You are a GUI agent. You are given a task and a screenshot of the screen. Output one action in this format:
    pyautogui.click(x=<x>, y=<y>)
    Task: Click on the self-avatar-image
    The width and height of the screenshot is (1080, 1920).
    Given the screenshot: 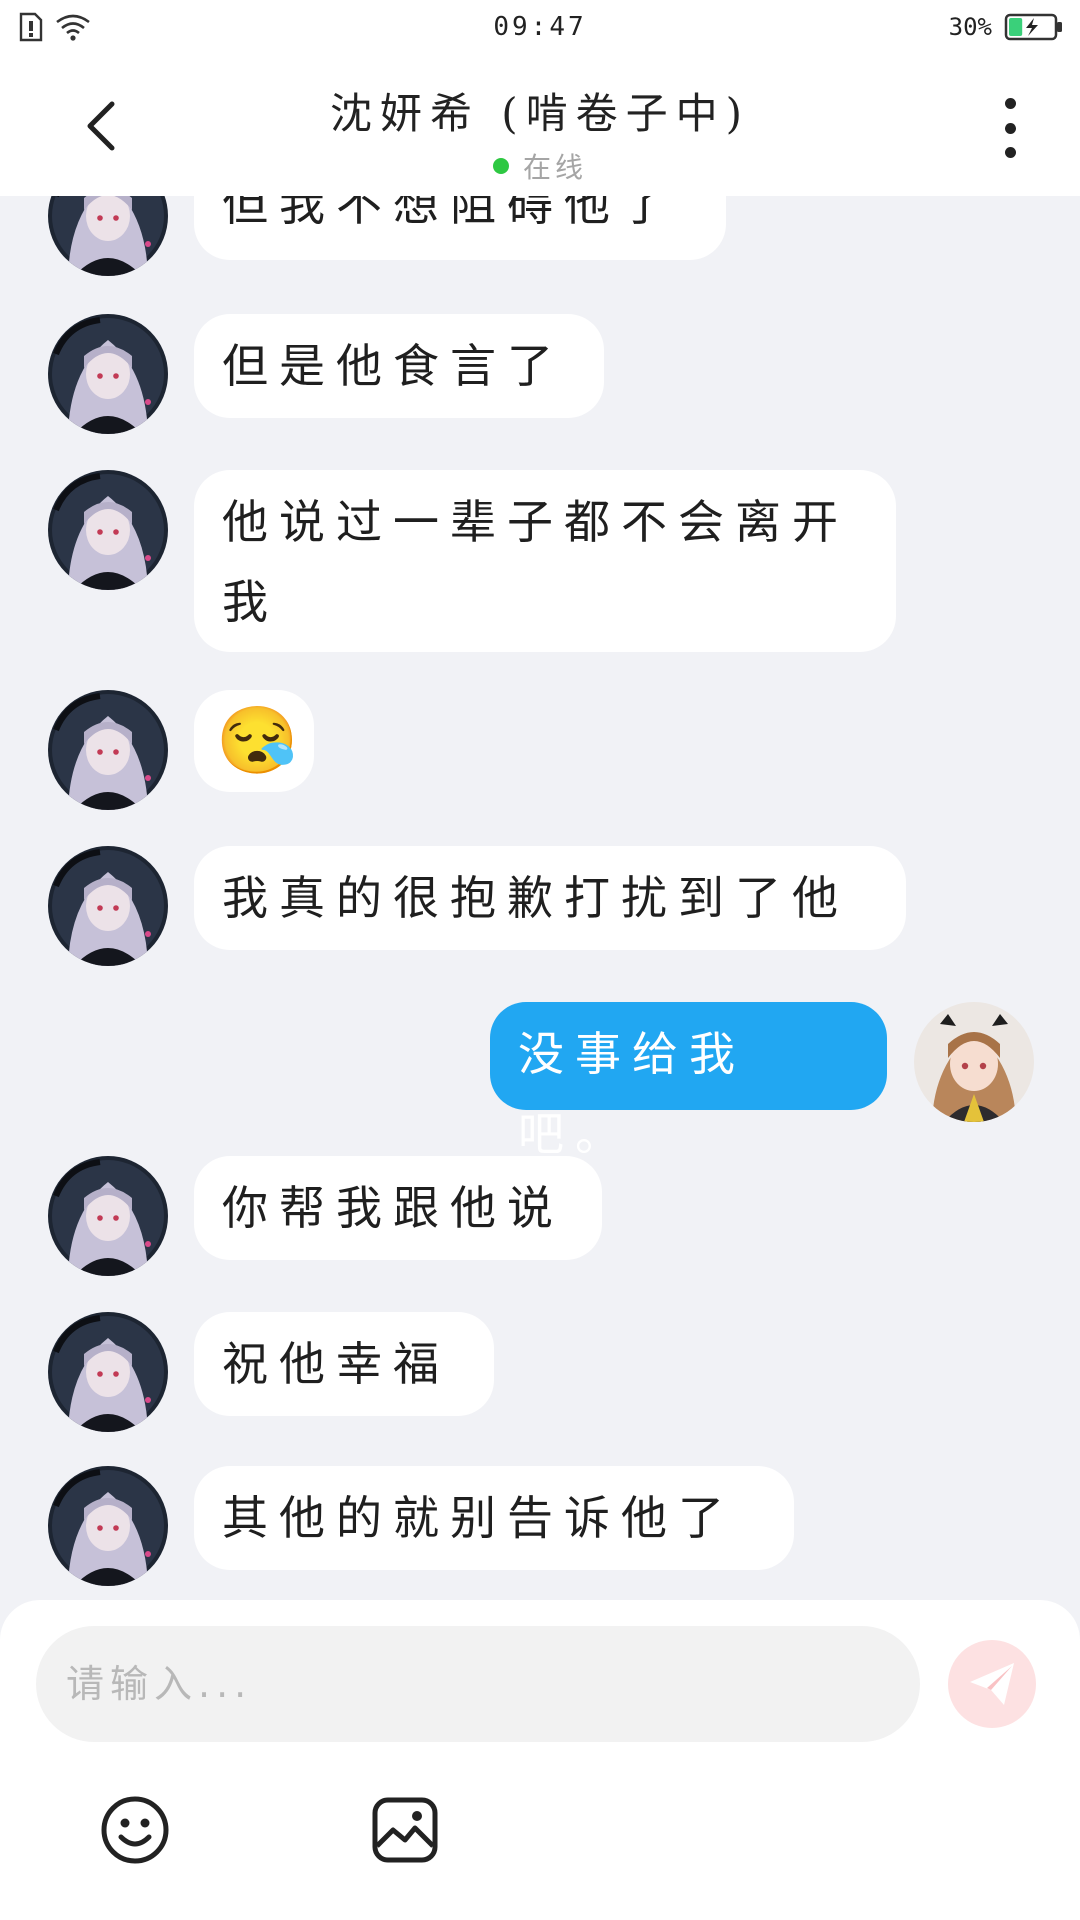 What is the action you would take?
    pyautogui.click(x=974, y=1062)
    